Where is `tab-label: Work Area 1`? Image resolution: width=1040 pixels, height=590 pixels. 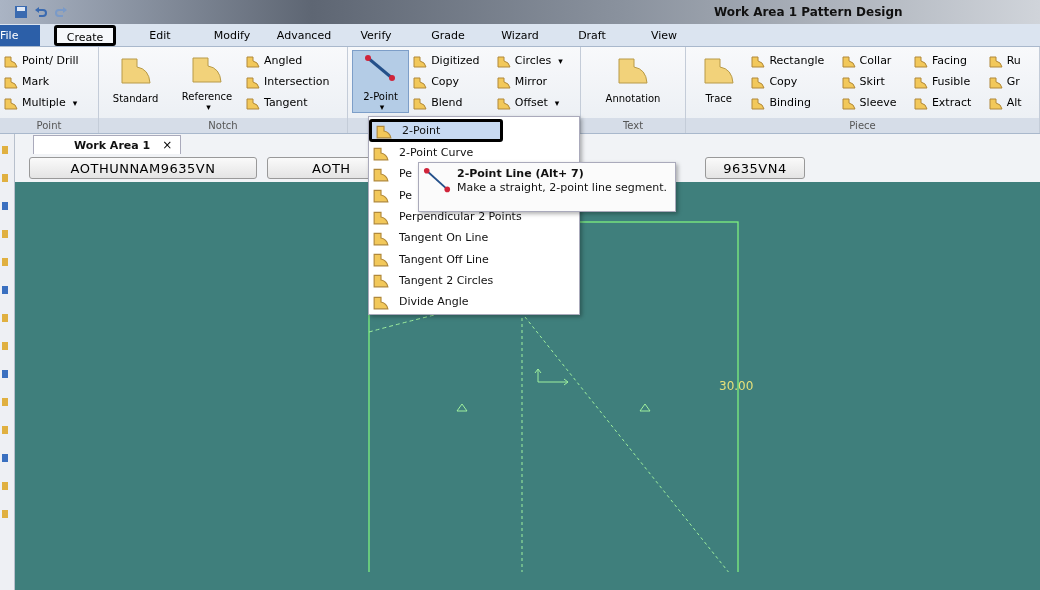
tab-label: Work Area 1 is located at coordinates (112, 145).